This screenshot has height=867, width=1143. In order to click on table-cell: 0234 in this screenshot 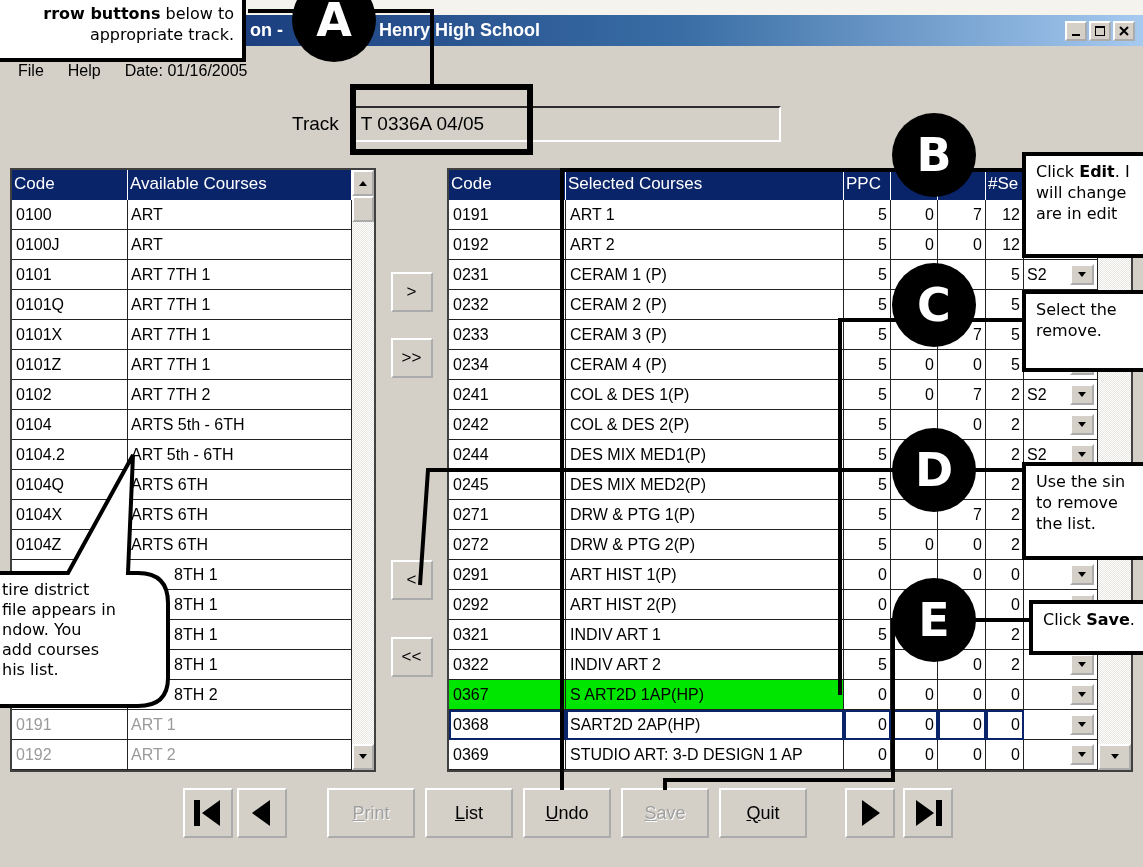, I will do `click(507, 365)`.